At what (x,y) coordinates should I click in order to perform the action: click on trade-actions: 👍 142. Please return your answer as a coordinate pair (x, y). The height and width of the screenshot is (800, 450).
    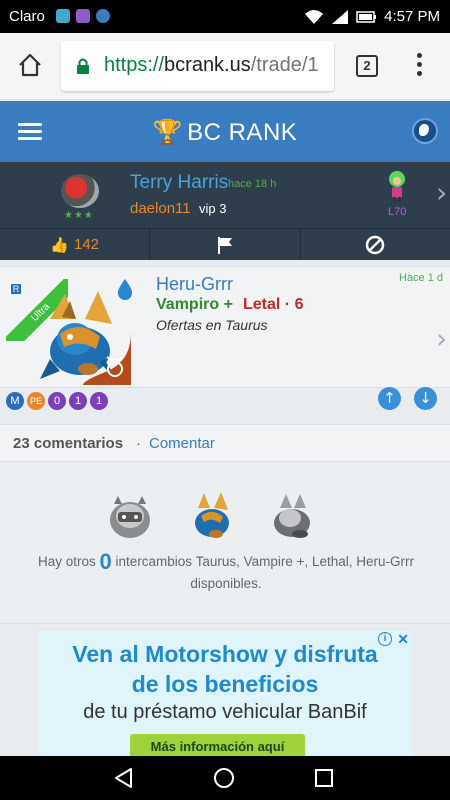
    Looking at the image, I should click on (225, 244).